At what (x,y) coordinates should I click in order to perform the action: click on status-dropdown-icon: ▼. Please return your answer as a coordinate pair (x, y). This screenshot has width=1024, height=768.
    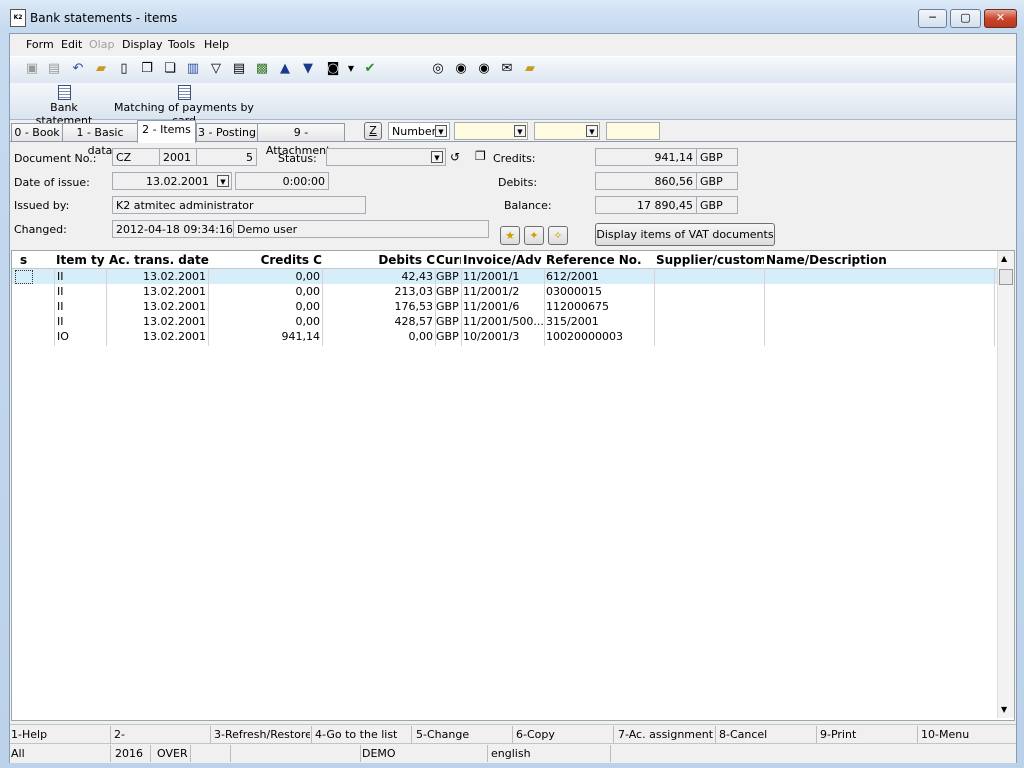
    Looking at the image, I should click on (437, 157).